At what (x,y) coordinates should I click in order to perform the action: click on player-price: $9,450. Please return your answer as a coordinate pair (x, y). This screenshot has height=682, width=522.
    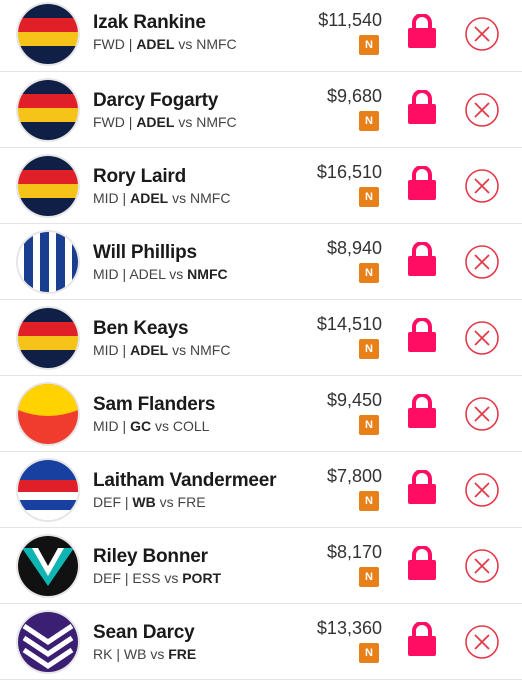
    Looking at the image, I should click on (354, 400).